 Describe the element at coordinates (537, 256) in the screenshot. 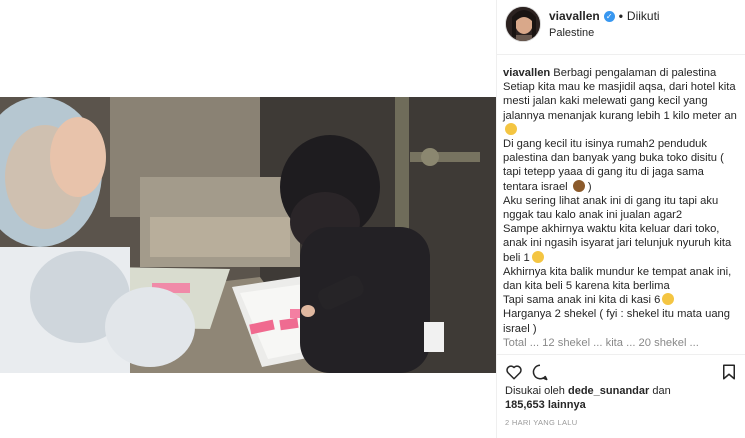

I see `smile-emoji-icon` at that location.